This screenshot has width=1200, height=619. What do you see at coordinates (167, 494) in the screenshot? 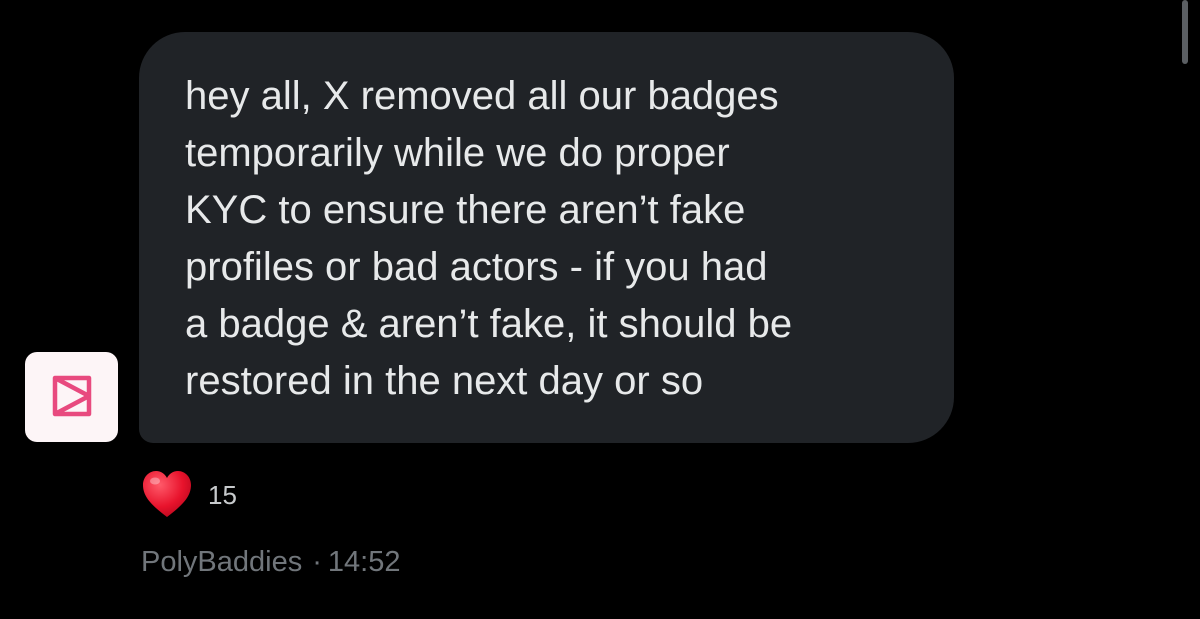
I see `heart-icon` at bounding box center [167, 494].